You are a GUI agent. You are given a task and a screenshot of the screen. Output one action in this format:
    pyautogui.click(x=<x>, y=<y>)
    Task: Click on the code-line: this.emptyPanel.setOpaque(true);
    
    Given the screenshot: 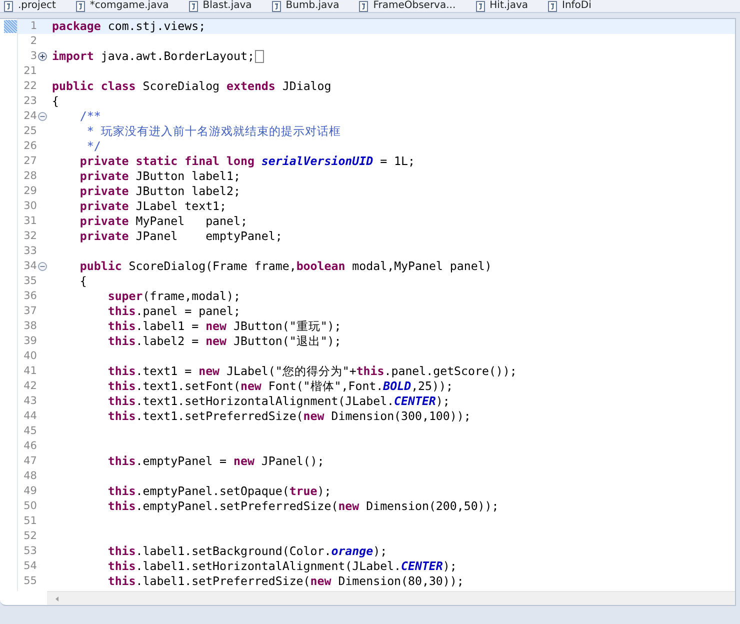 What is the action you would take?
    pyautogui.click(x=219, y=491)
    